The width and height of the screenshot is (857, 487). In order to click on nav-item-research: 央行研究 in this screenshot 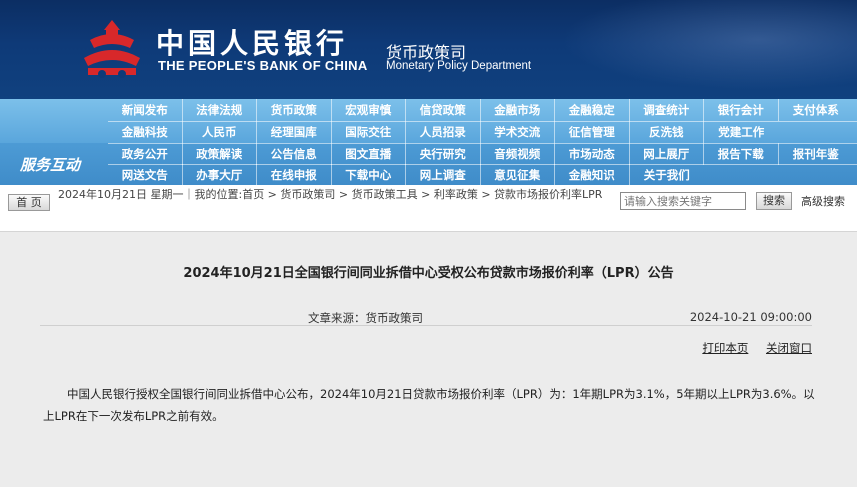, I will do `click(443, 154)`.